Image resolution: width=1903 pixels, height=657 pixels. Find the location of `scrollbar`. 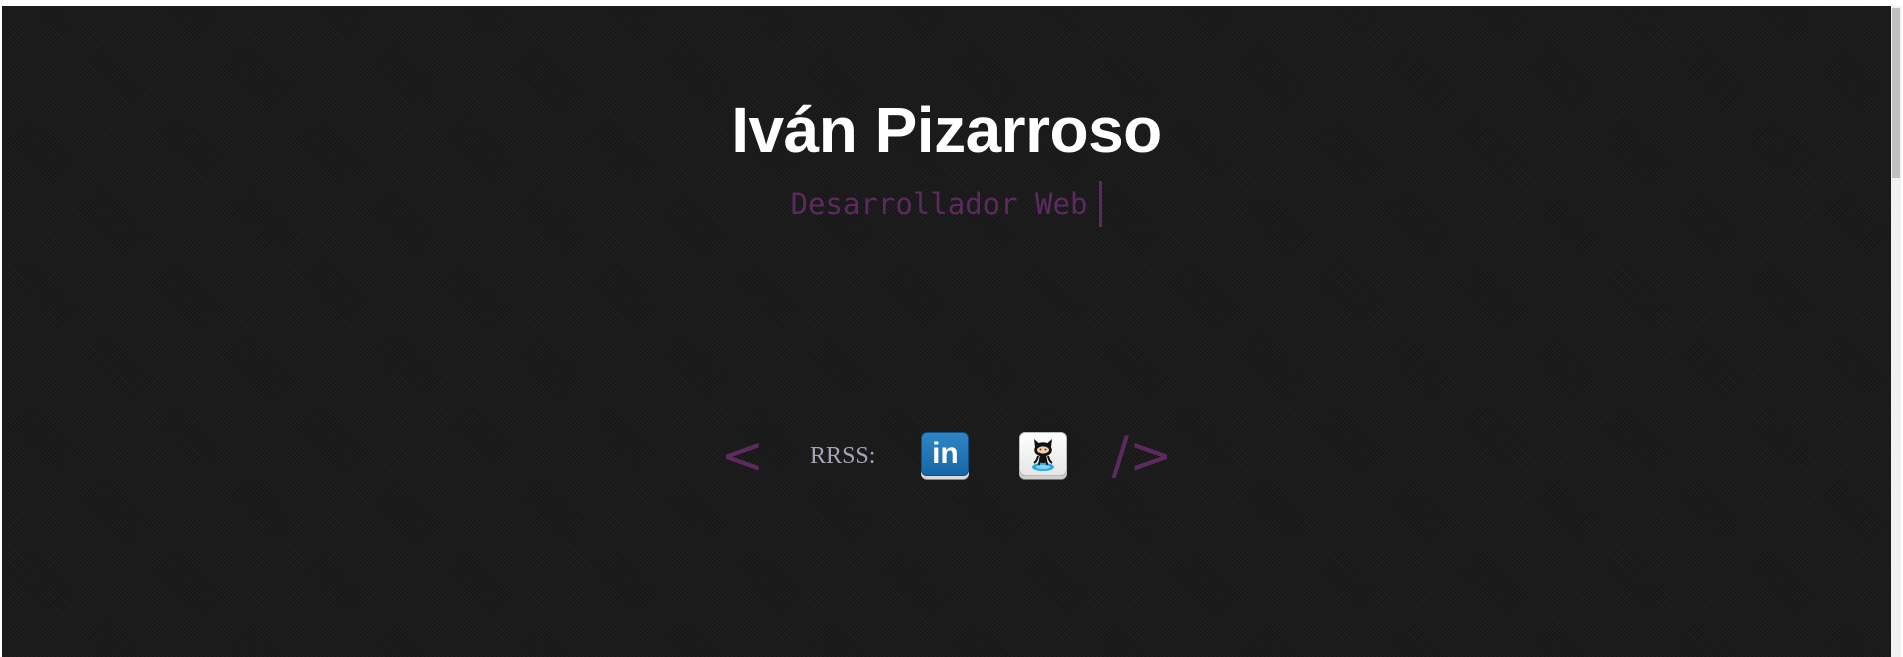

scrollbar is located at coordinates (1896, 331).